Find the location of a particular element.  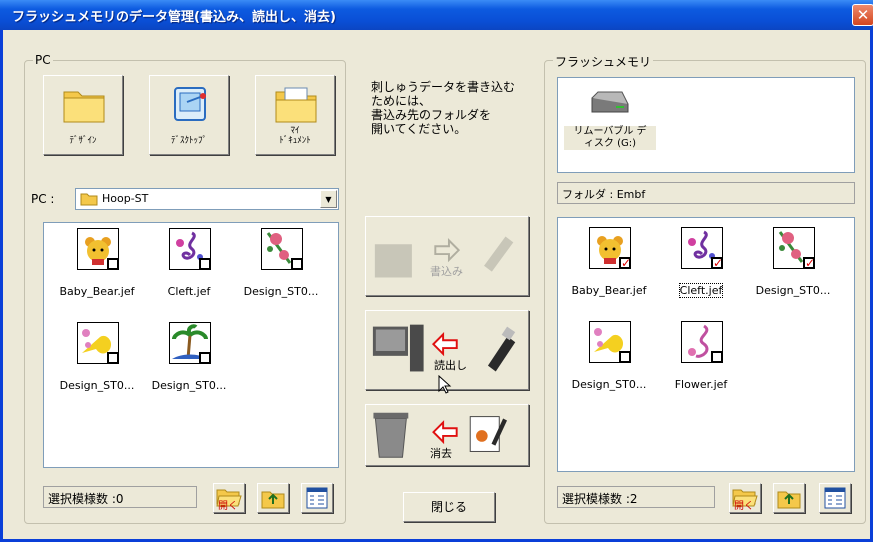

my-documents-label: ﾏｲ ﾄﾞｷｭﾒﾝﾄ is located at coordinates (295, 136).